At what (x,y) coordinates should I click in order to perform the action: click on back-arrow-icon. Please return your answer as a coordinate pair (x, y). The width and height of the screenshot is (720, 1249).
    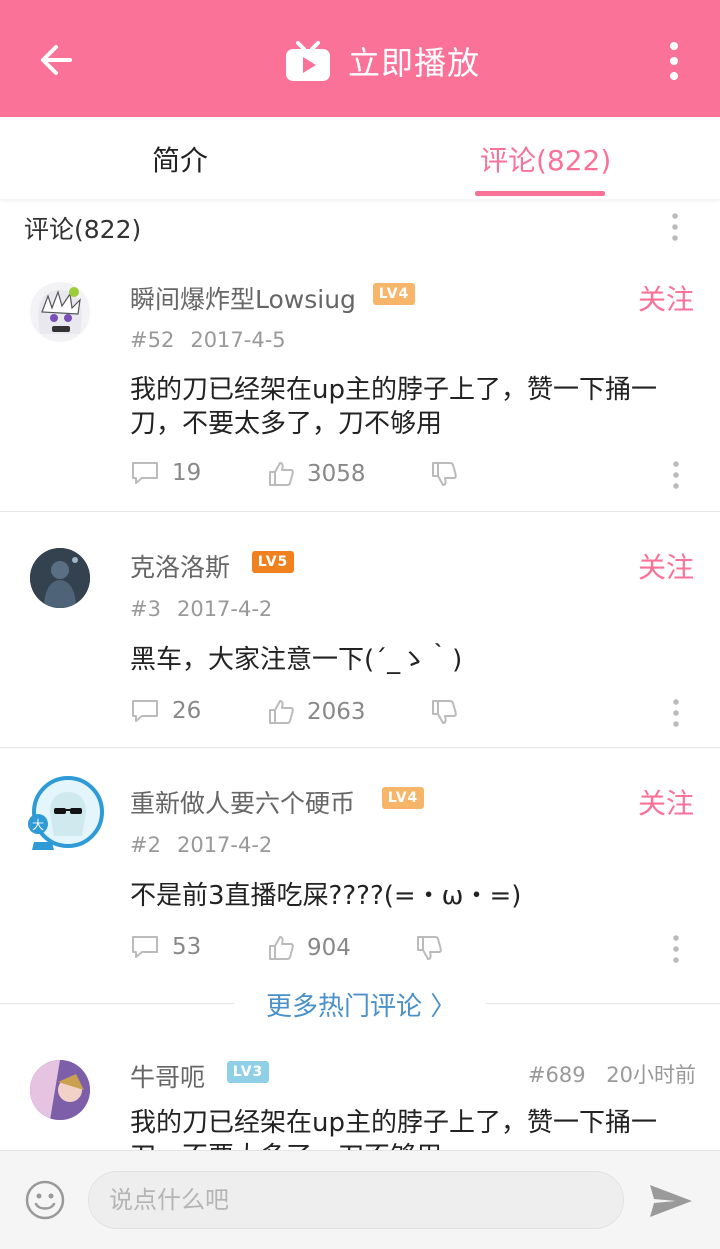
    Looking at the image, I should click on (56, 60).